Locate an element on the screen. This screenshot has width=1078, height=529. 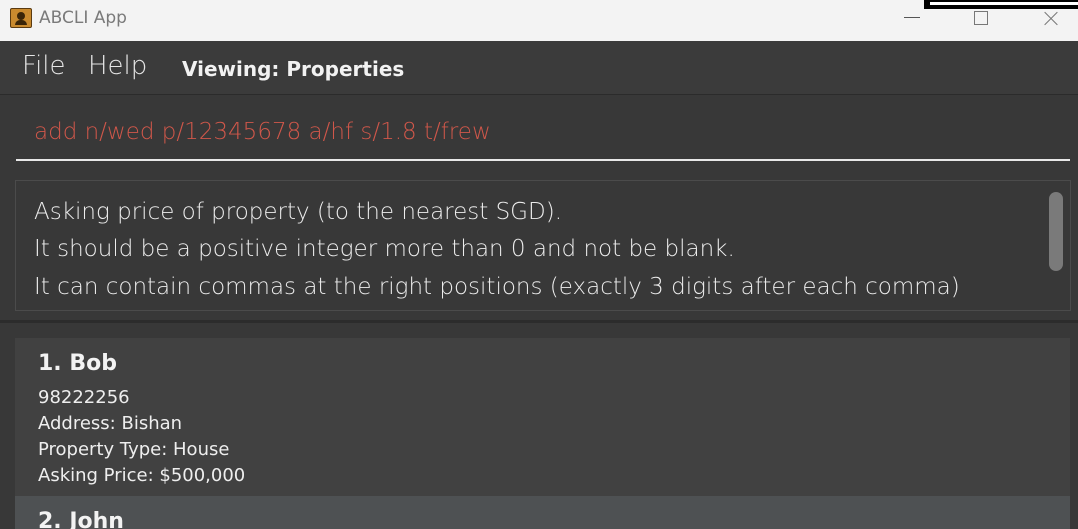
command-text: add n/wed p/12345678 a/hf s/1.8 t/frew is located at coordinates (262, 132).